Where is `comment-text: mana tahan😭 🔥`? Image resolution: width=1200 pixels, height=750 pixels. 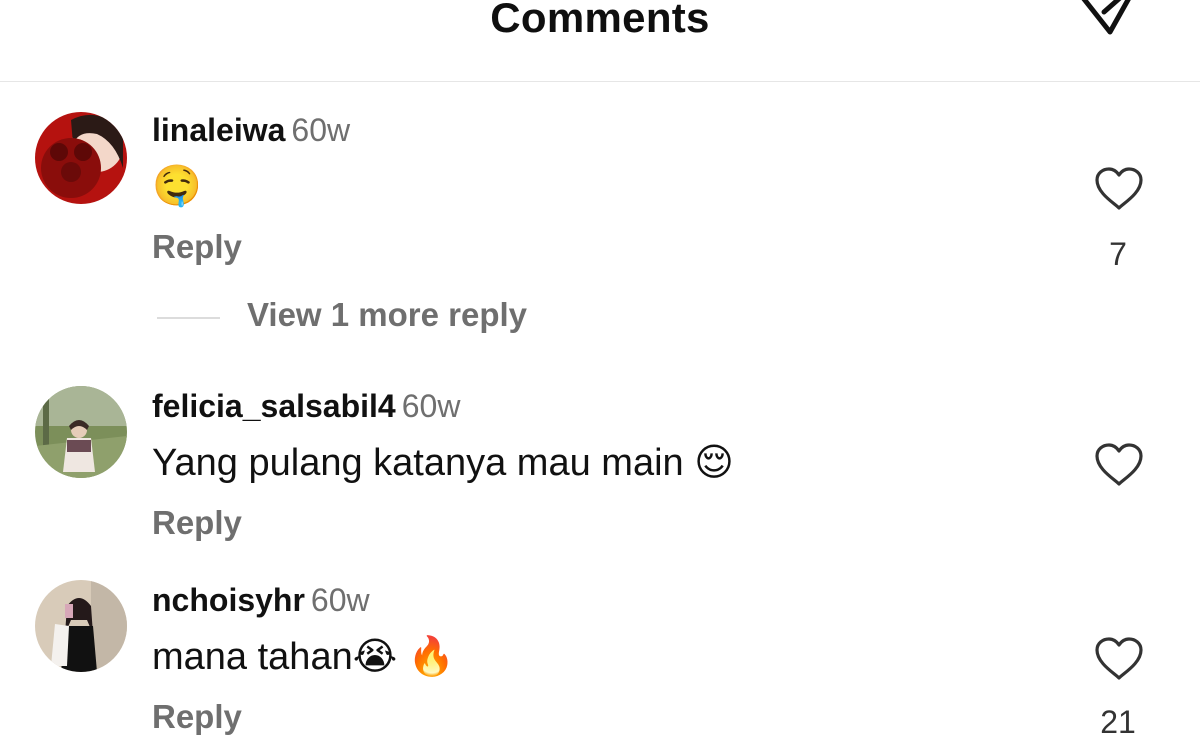 comment-text: mana tahan😭 🔥 is located at coordinates (303, 657).